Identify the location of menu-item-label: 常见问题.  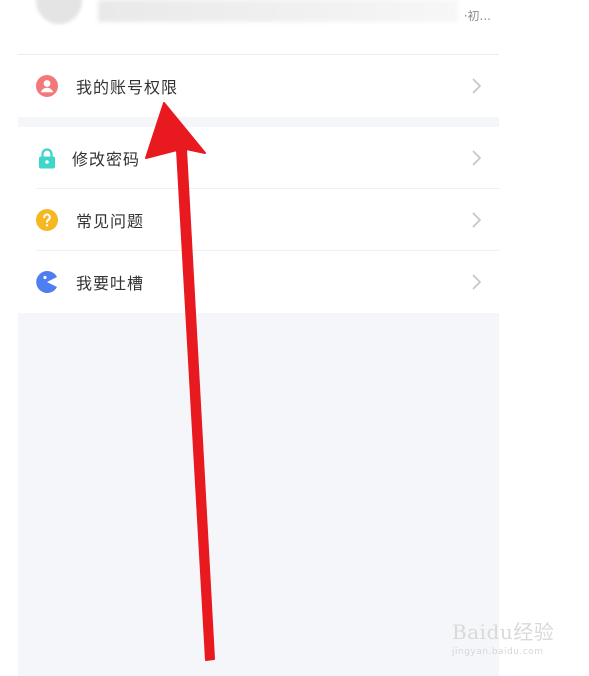
(110, 221).